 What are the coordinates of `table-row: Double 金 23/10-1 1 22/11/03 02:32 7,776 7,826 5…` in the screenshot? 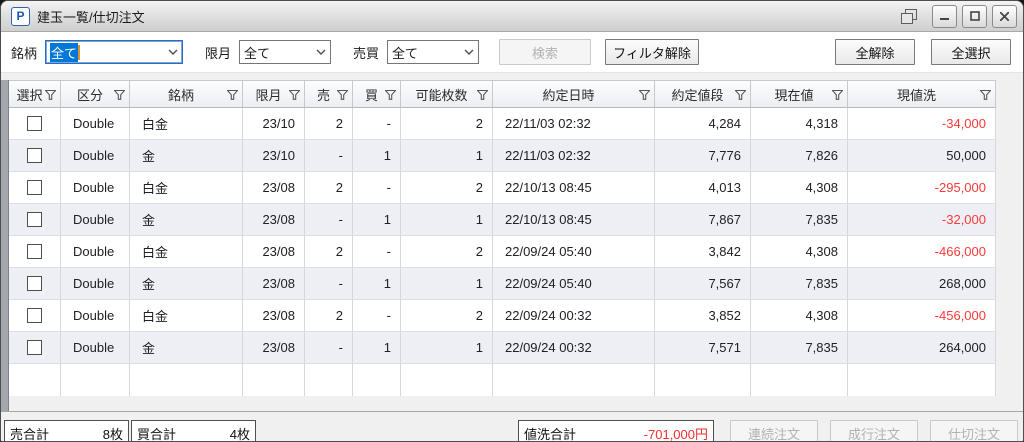 It's located at (502, 156).